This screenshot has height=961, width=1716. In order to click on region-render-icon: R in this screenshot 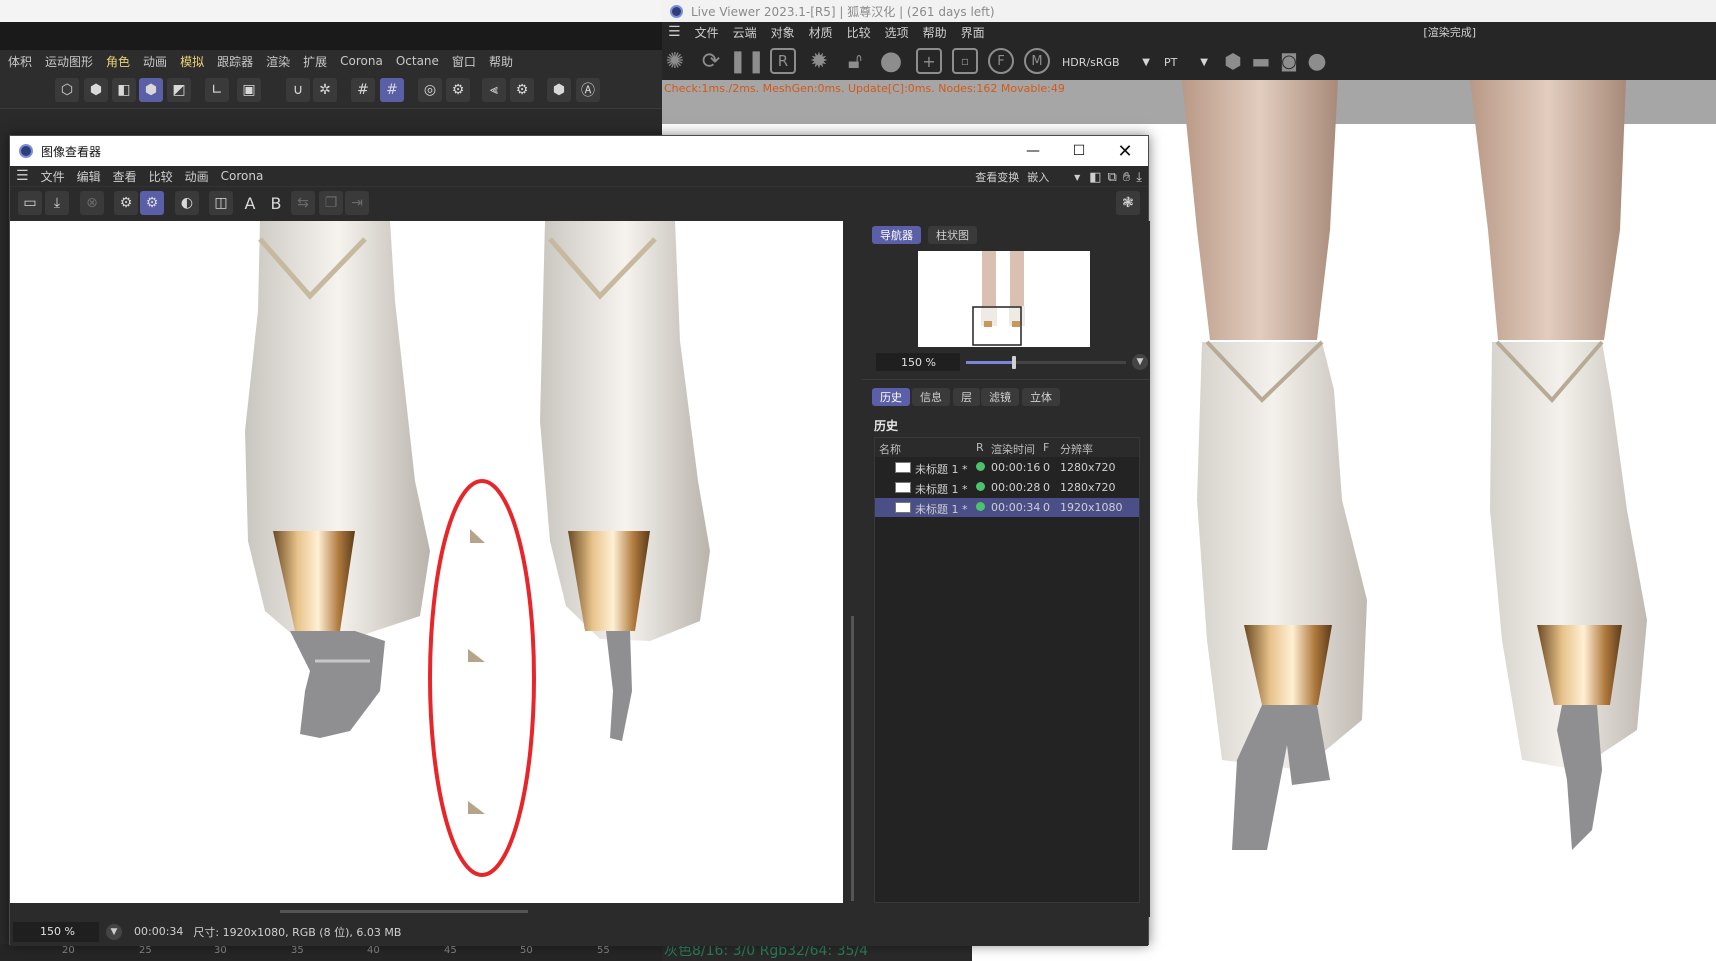, I will do `click(783, 61)`.